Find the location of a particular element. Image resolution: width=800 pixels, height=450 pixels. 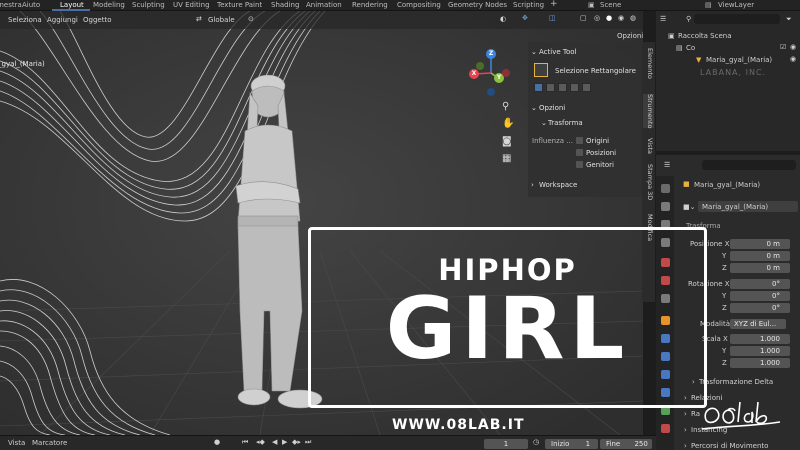

scene-selector: Scene is located at coordinates (610, 5).